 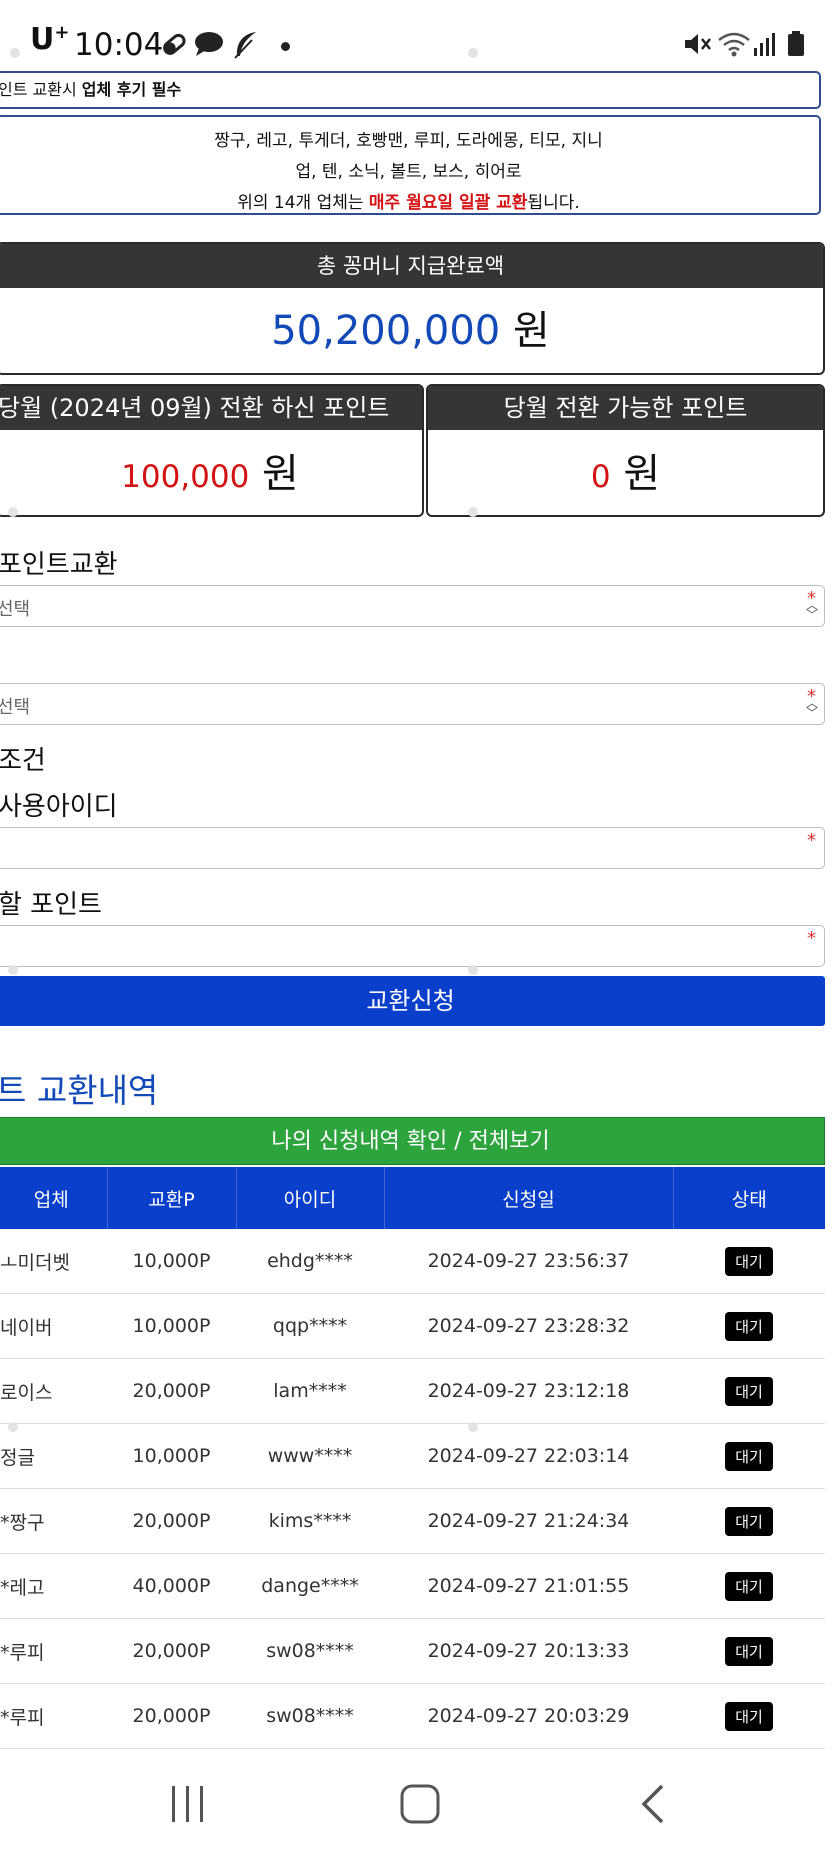 I want to click on available-points-amount: 0 원, so click(x=625, y=474).